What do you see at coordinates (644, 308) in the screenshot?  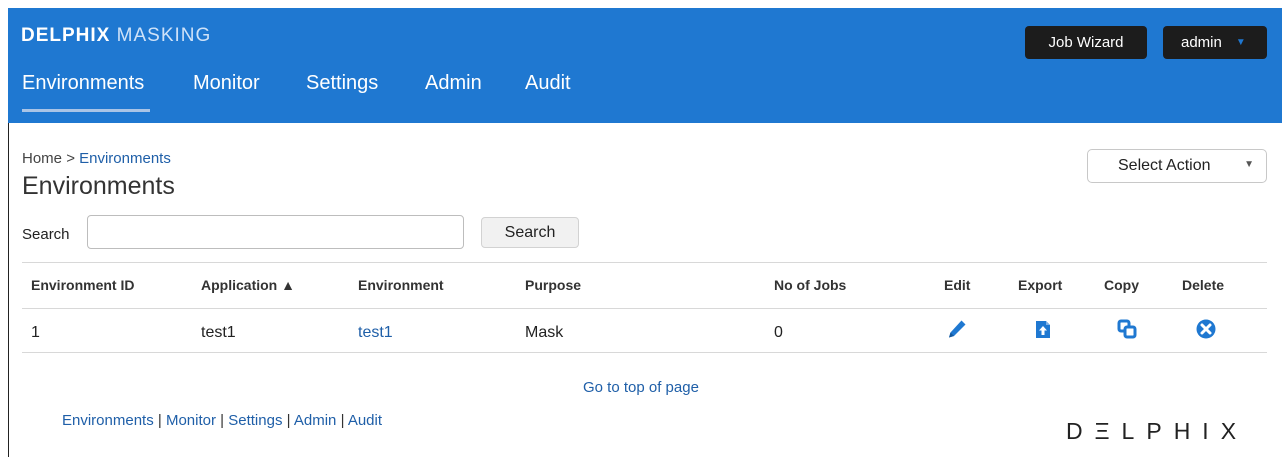 I see `table-header-divider` at bounding box center [644, 308].